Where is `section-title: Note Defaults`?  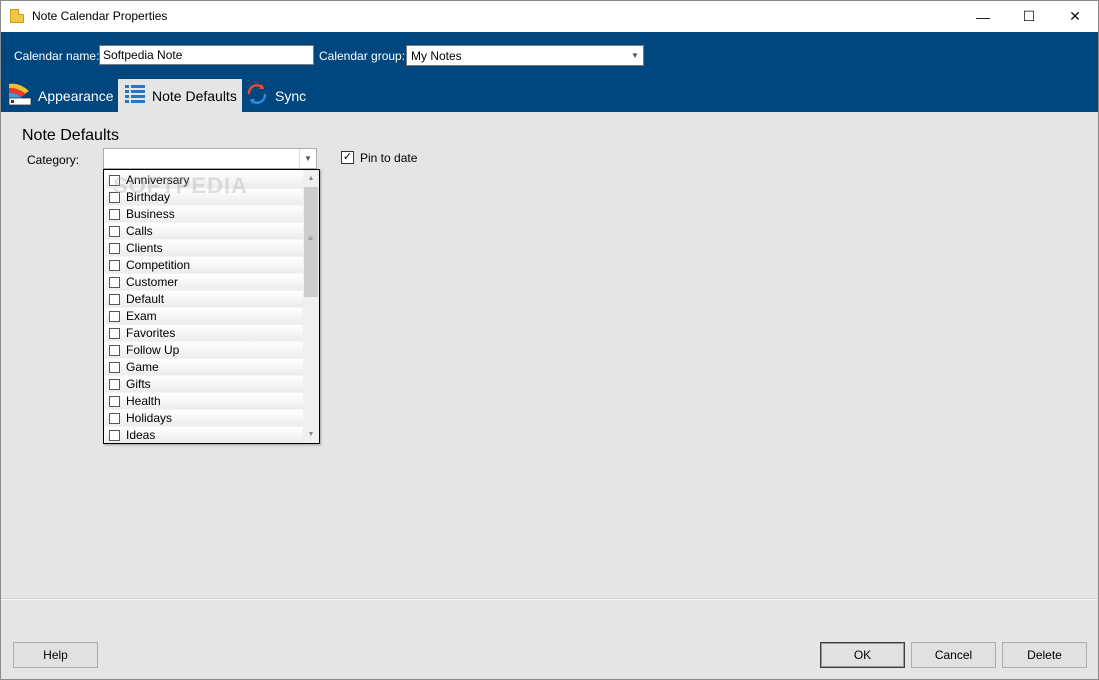 section-title: Note Defaults is located at coordinates (70, 135).